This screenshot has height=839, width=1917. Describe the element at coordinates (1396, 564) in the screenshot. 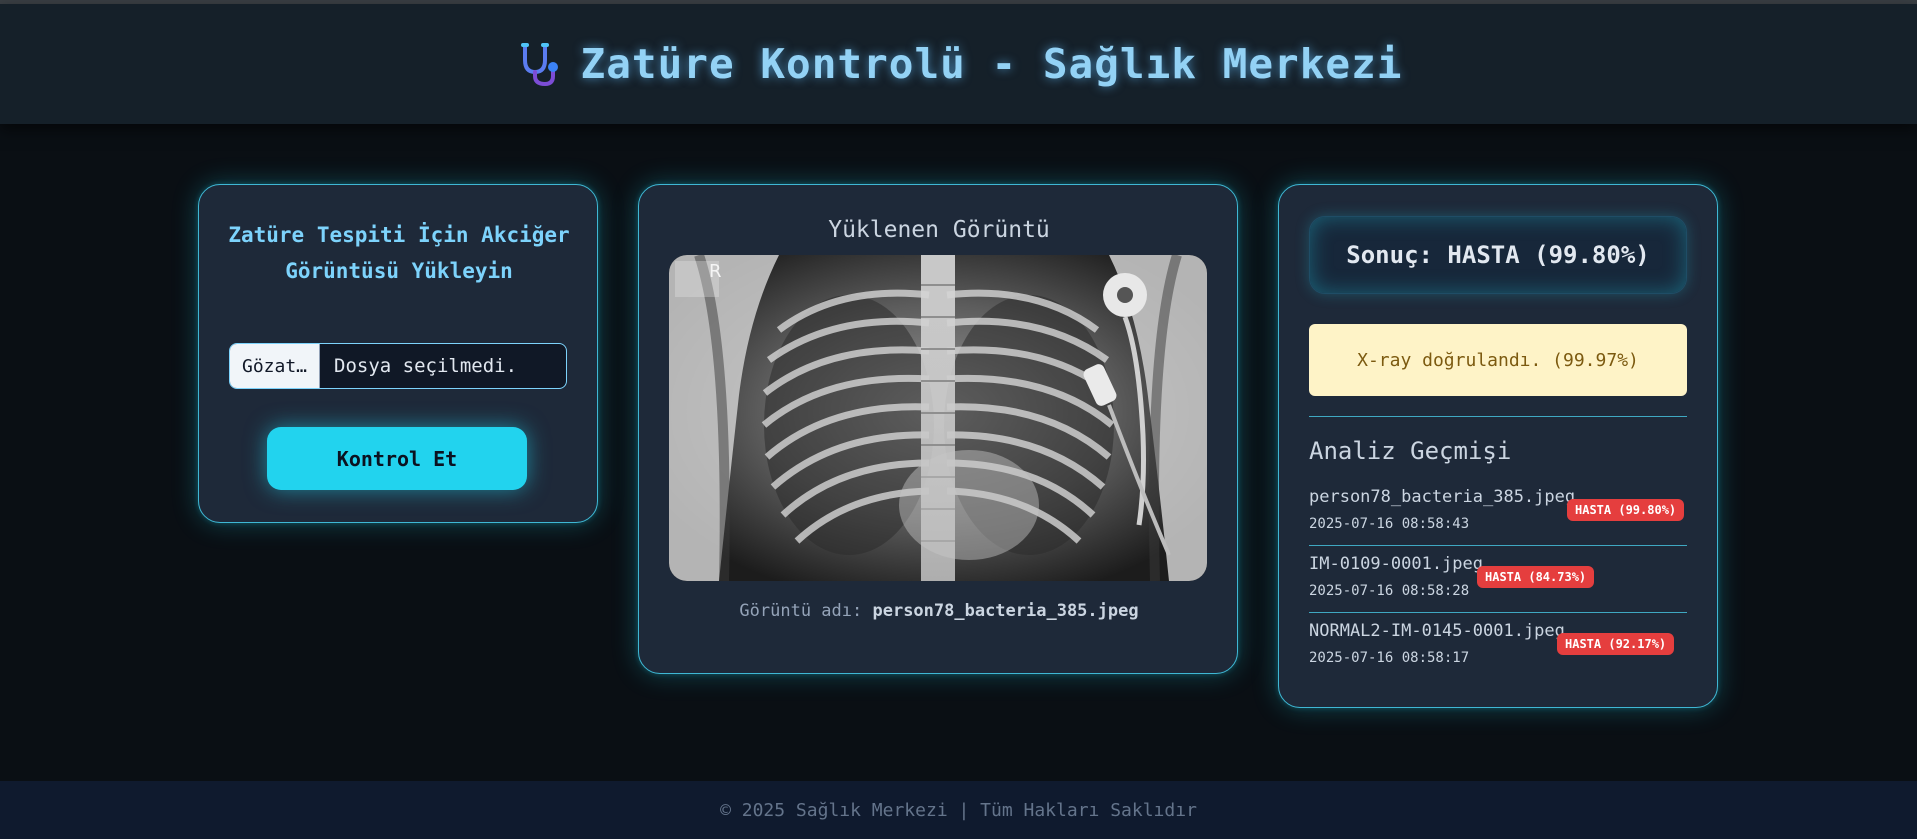

I see `history-file-name: IM-0109-0001.jpeg` at that location.